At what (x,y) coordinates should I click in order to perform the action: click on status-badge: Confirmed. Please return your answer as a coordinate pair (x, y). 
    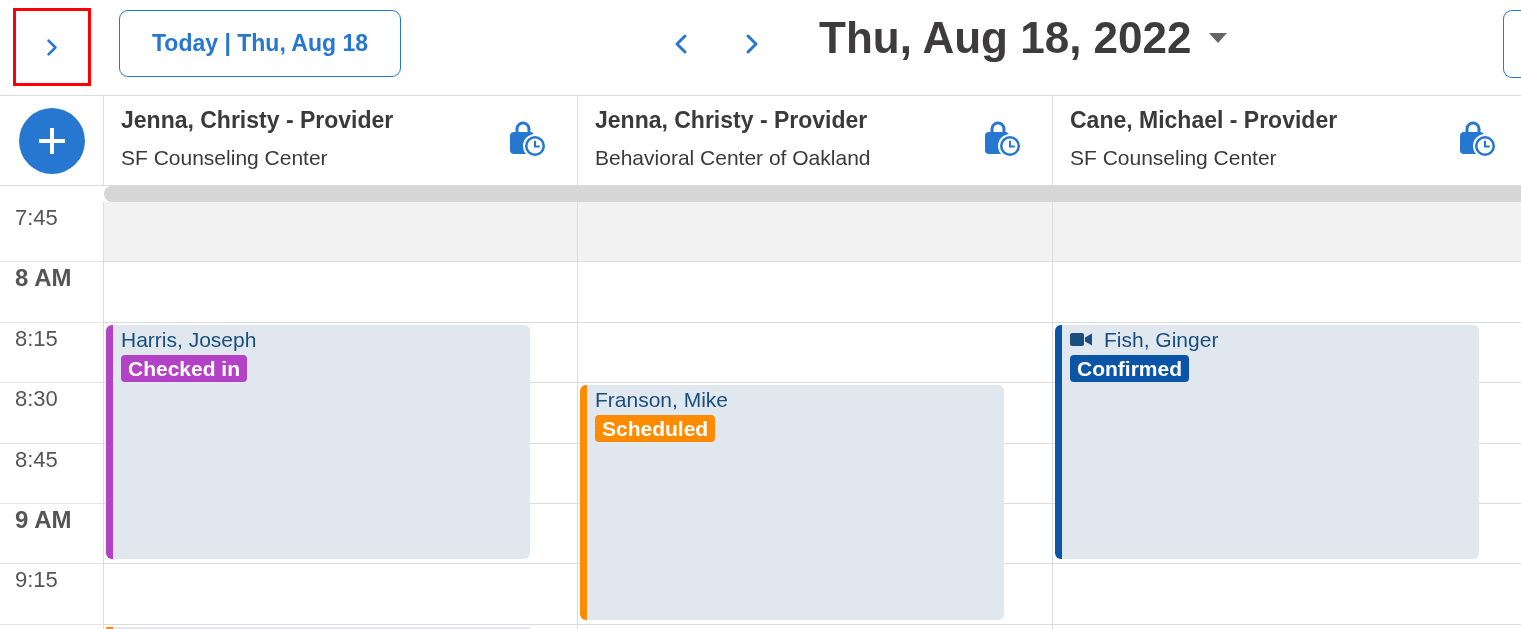
    Looking at the image, I should click on (1129, 368).